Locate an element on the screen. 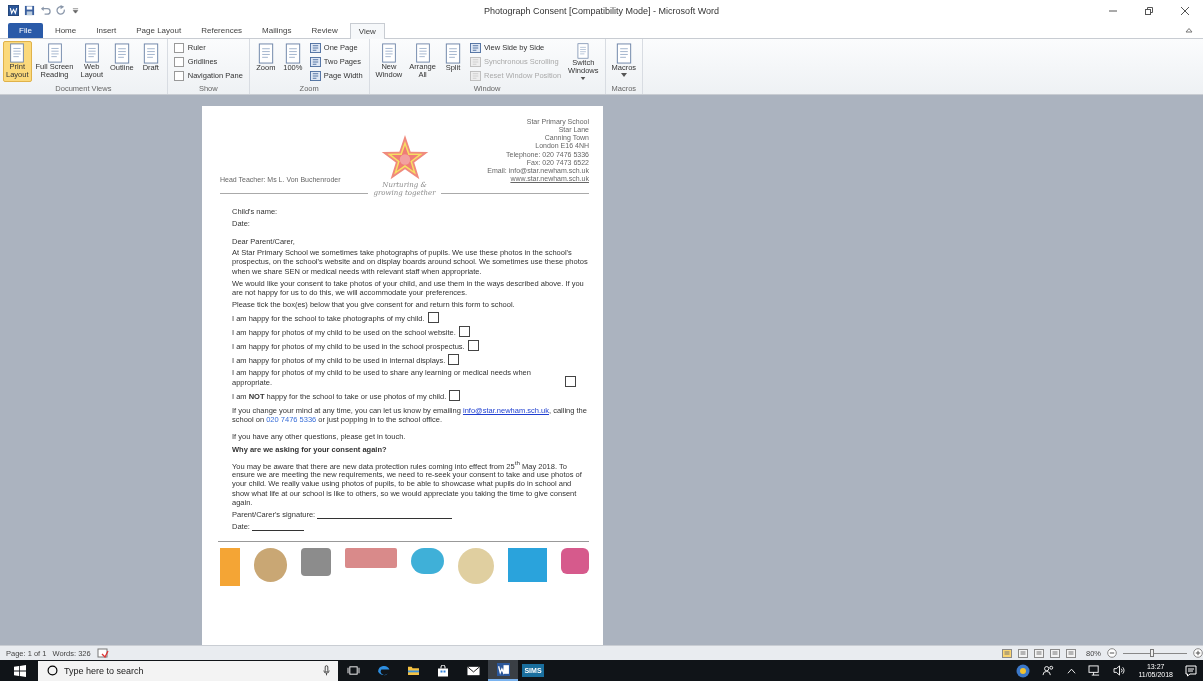  ribbon-tab: Mailings is located at coordinates (277, 30).